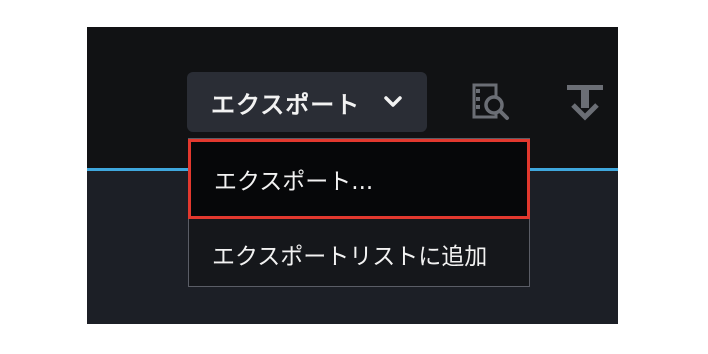  I want to click on export-dropdown-button: エクスポート, so click(307, 102).